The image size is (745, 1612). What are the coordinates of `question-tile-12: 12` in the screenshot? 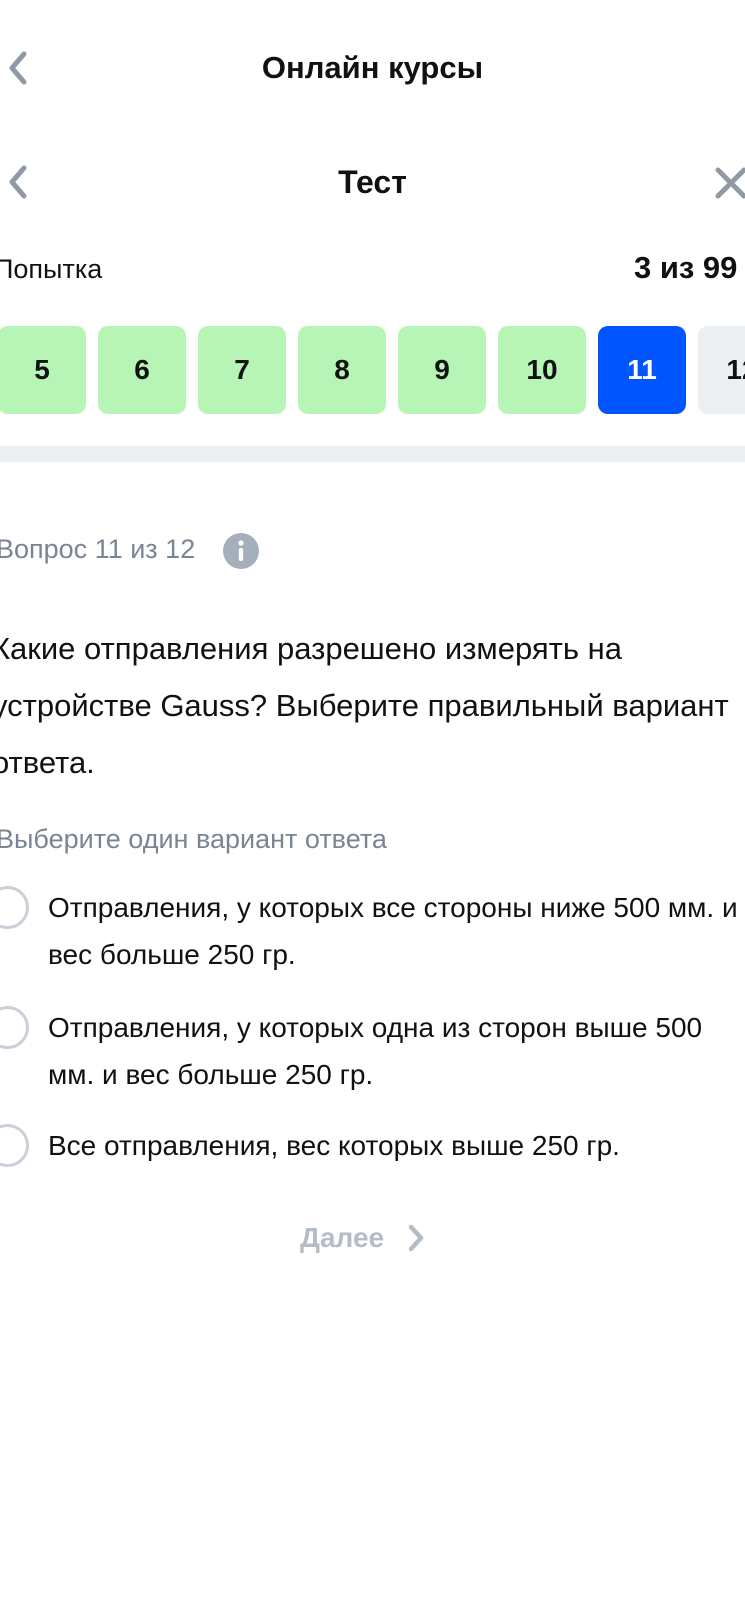 It's located at (721, 370).